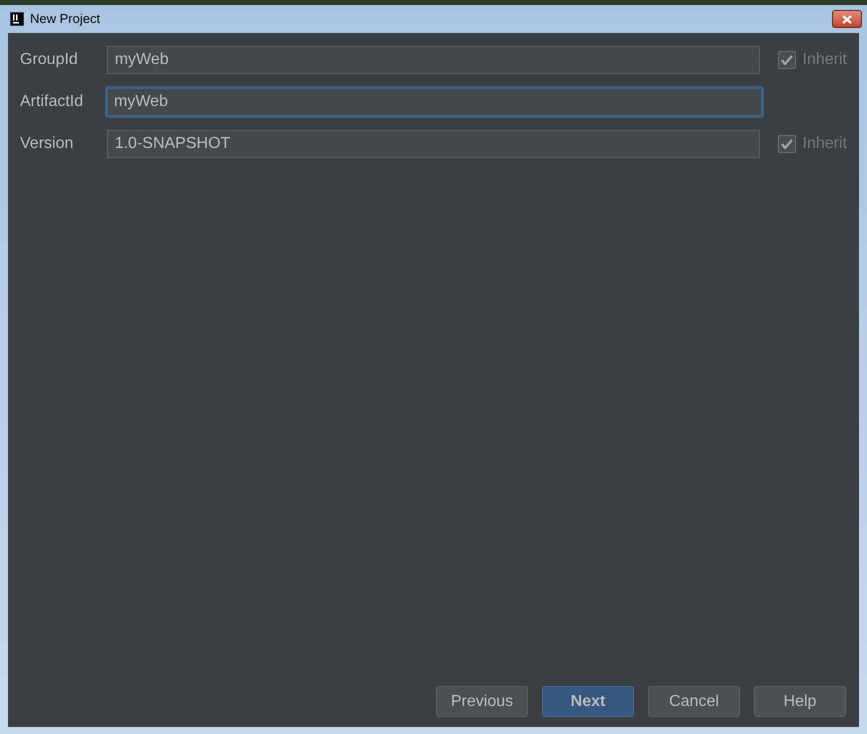 The height and width of the screenshot is (734, 867). I want to click on dialog-button: Help, so click(800, 701).